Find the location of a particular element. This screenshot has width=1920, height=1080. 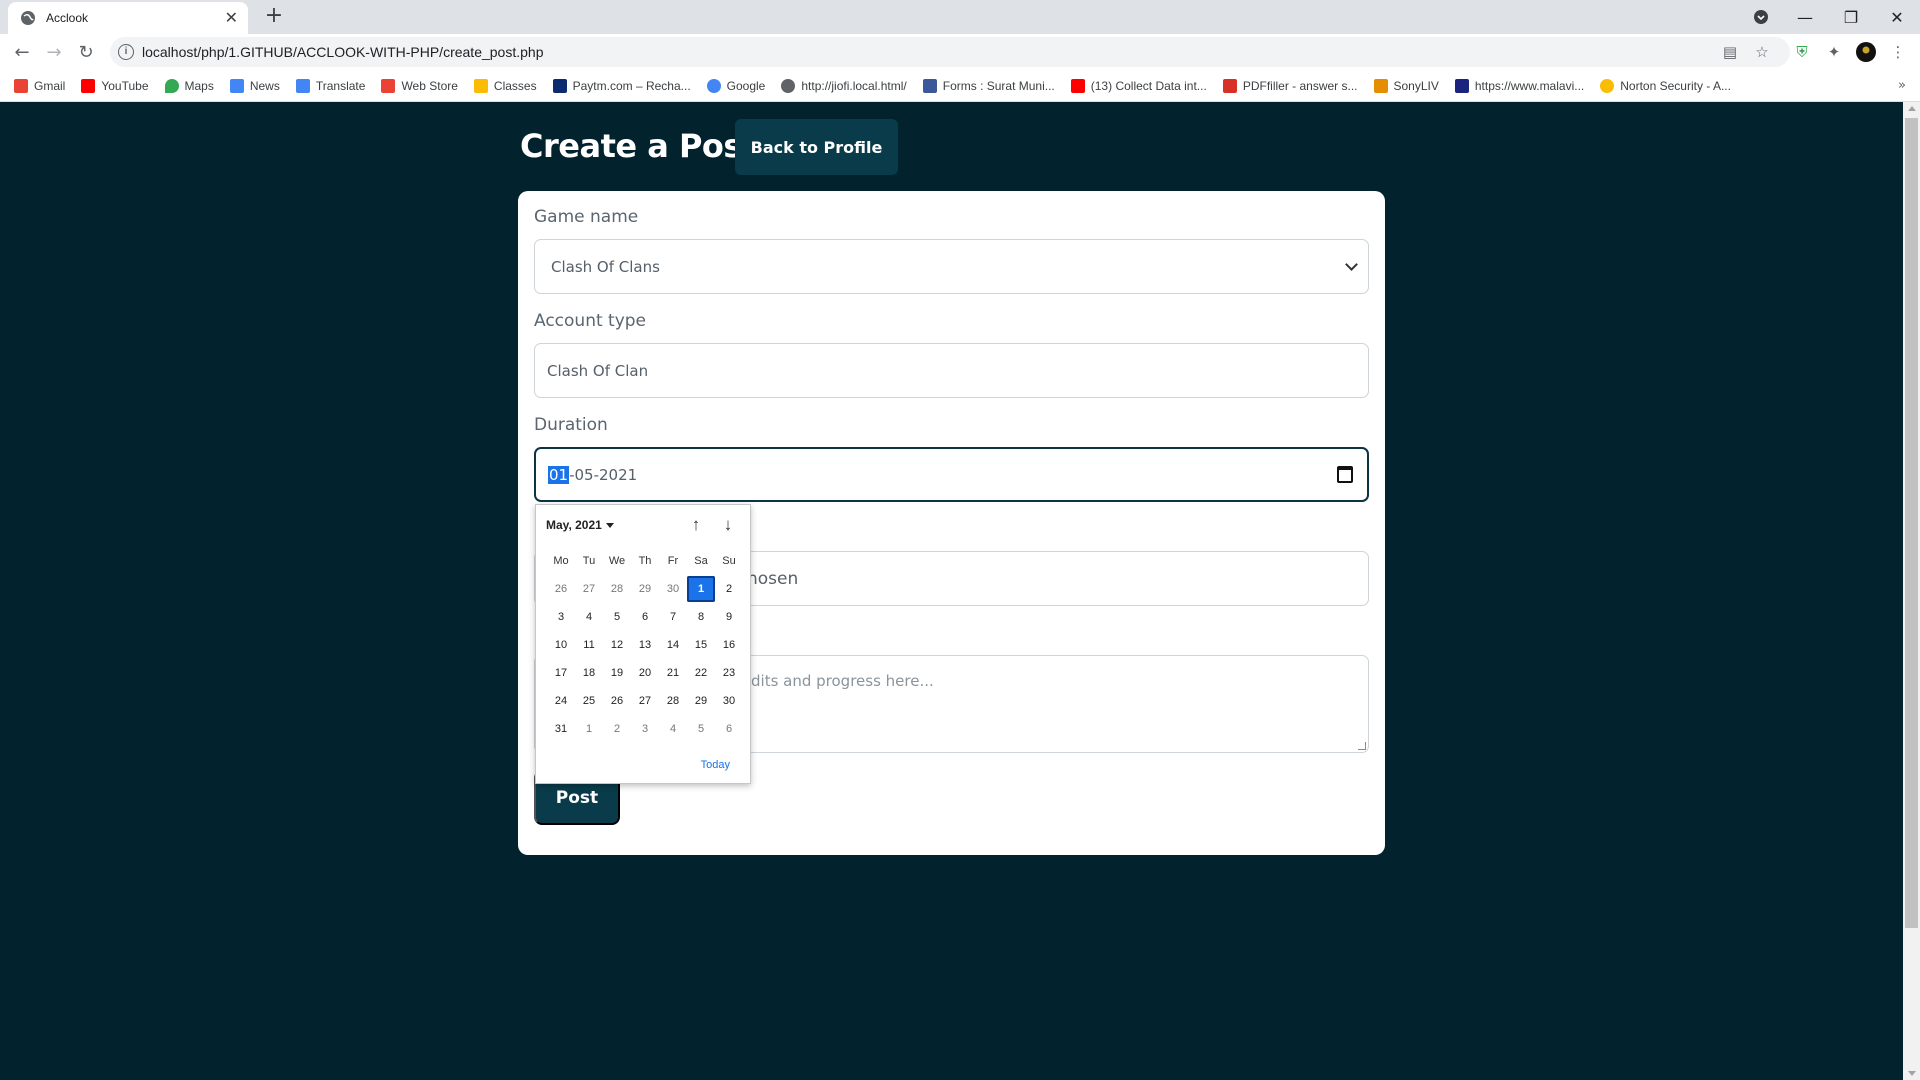

calendar-day: 18 is located at coordinates (589, 673).